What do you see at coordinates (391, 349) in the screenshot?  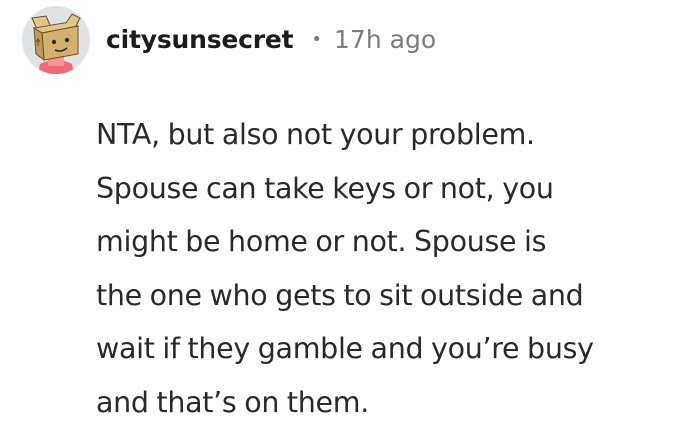 I see `comment-body-line: wait if they gamble and you’re busy` at bounding box center [391, 349].